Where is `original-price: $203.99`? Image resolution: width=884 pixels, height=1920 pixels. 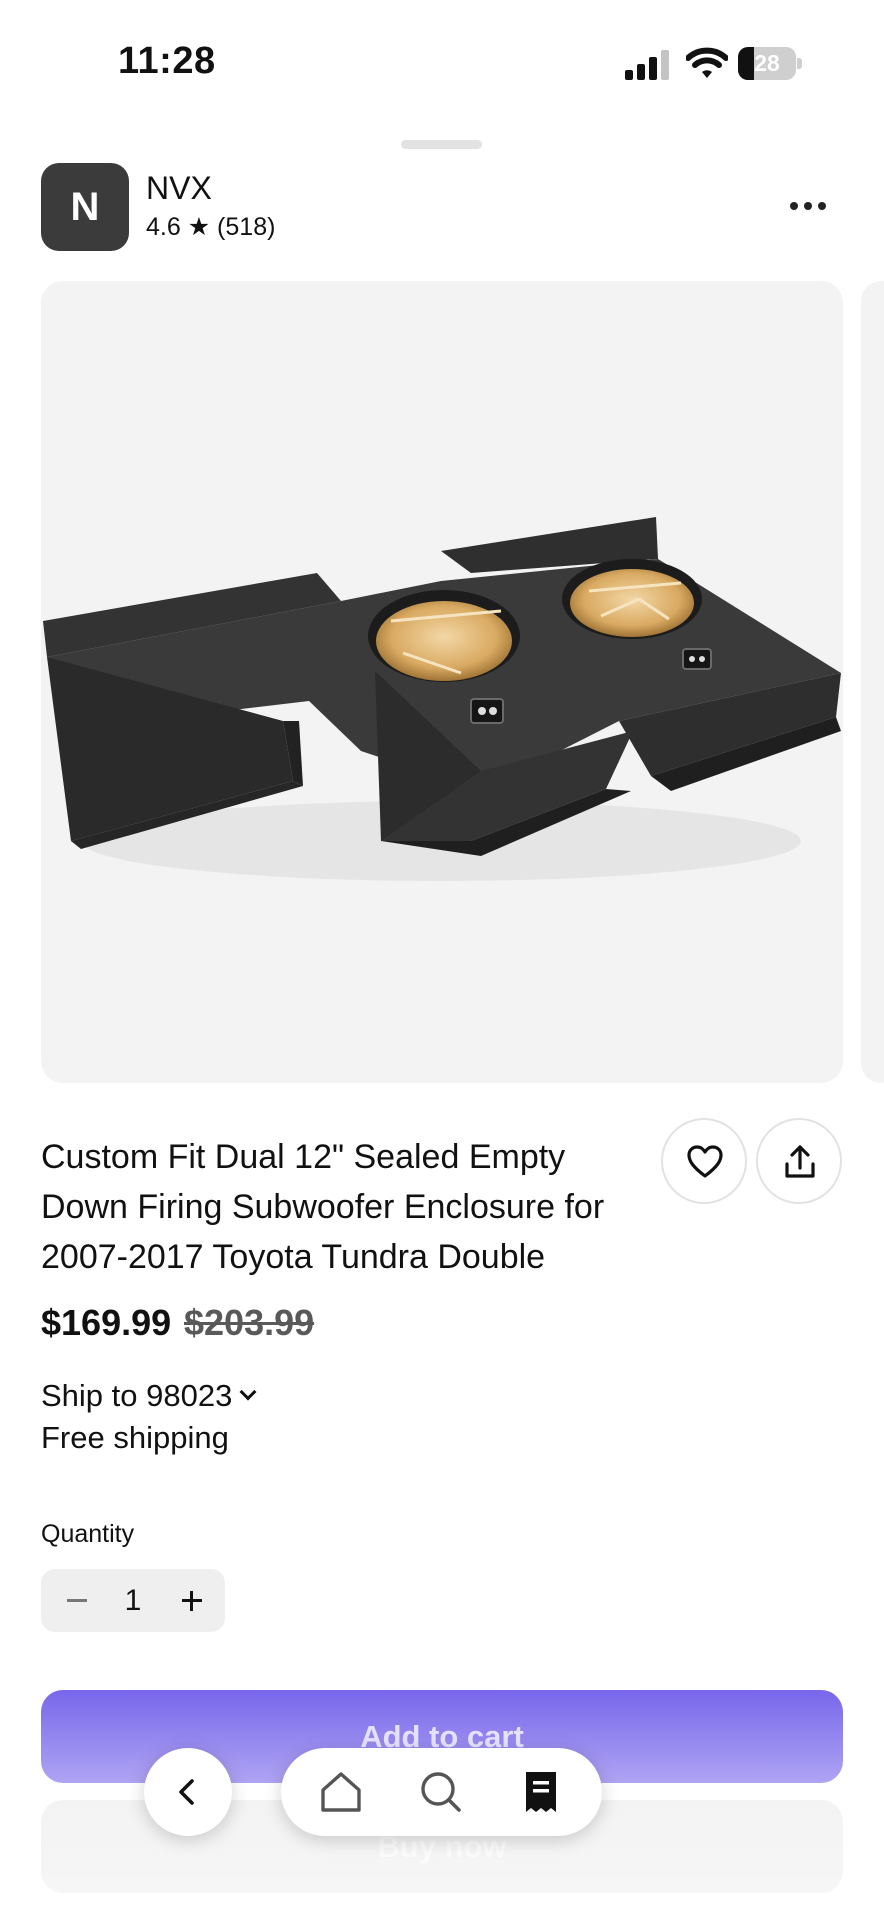 original-price: $203.99 is located at coordinates (249, 1322).